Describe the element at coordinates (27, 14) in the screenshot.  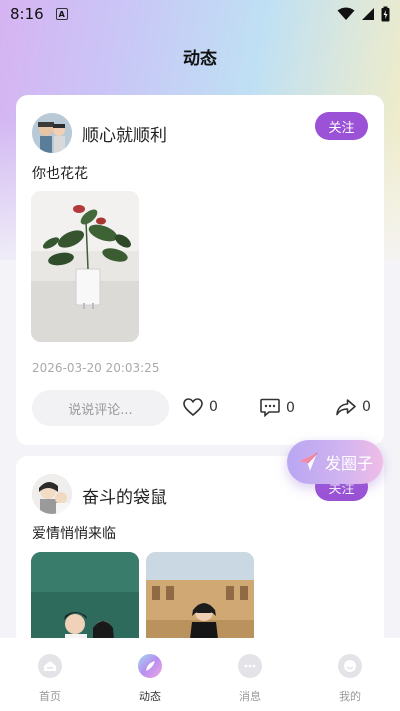
I see `status-time: 8:16` at that location.